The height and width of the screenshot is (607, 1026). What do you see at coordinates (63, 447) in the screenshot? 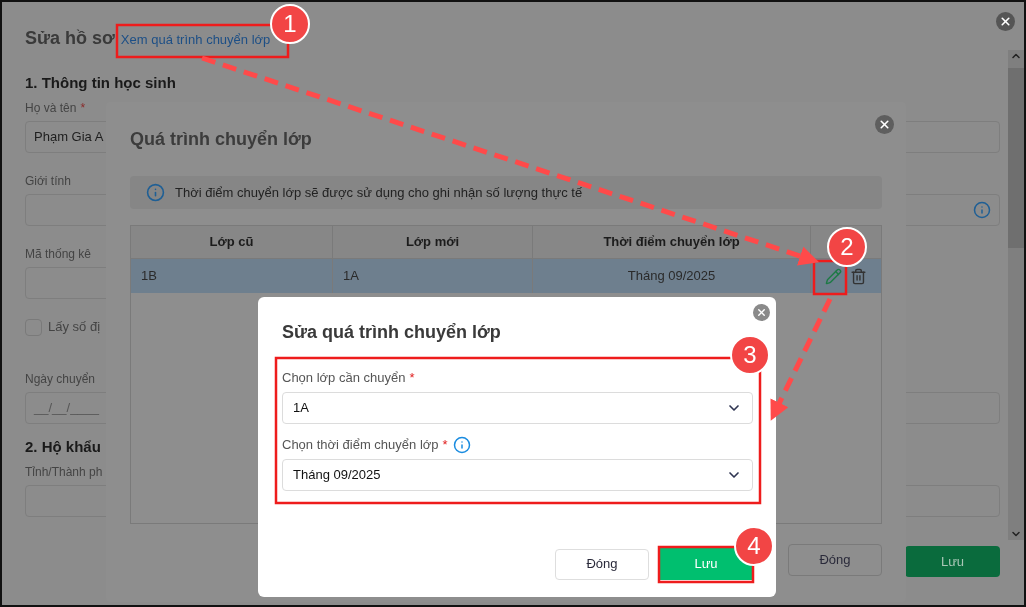
I see `section-heading: 2. Hộ khẩu` at bounding box center [63, 447].